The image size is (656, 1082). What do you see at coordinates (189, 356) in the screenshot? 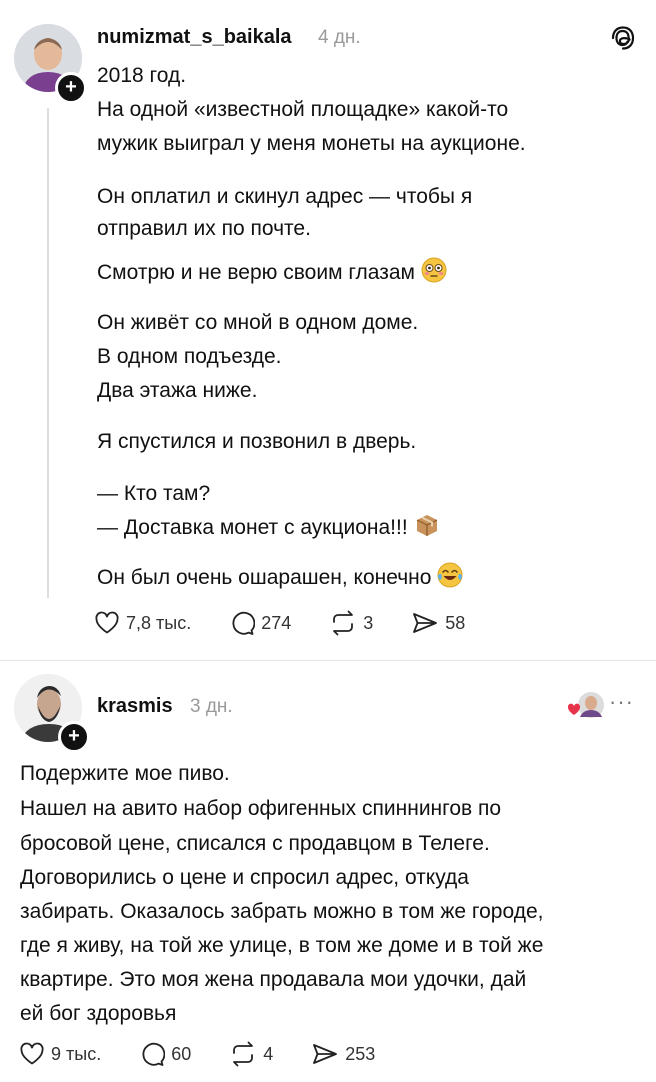
I see `post-text-line: В одном подъезде.` at bounding box center [189, 356].